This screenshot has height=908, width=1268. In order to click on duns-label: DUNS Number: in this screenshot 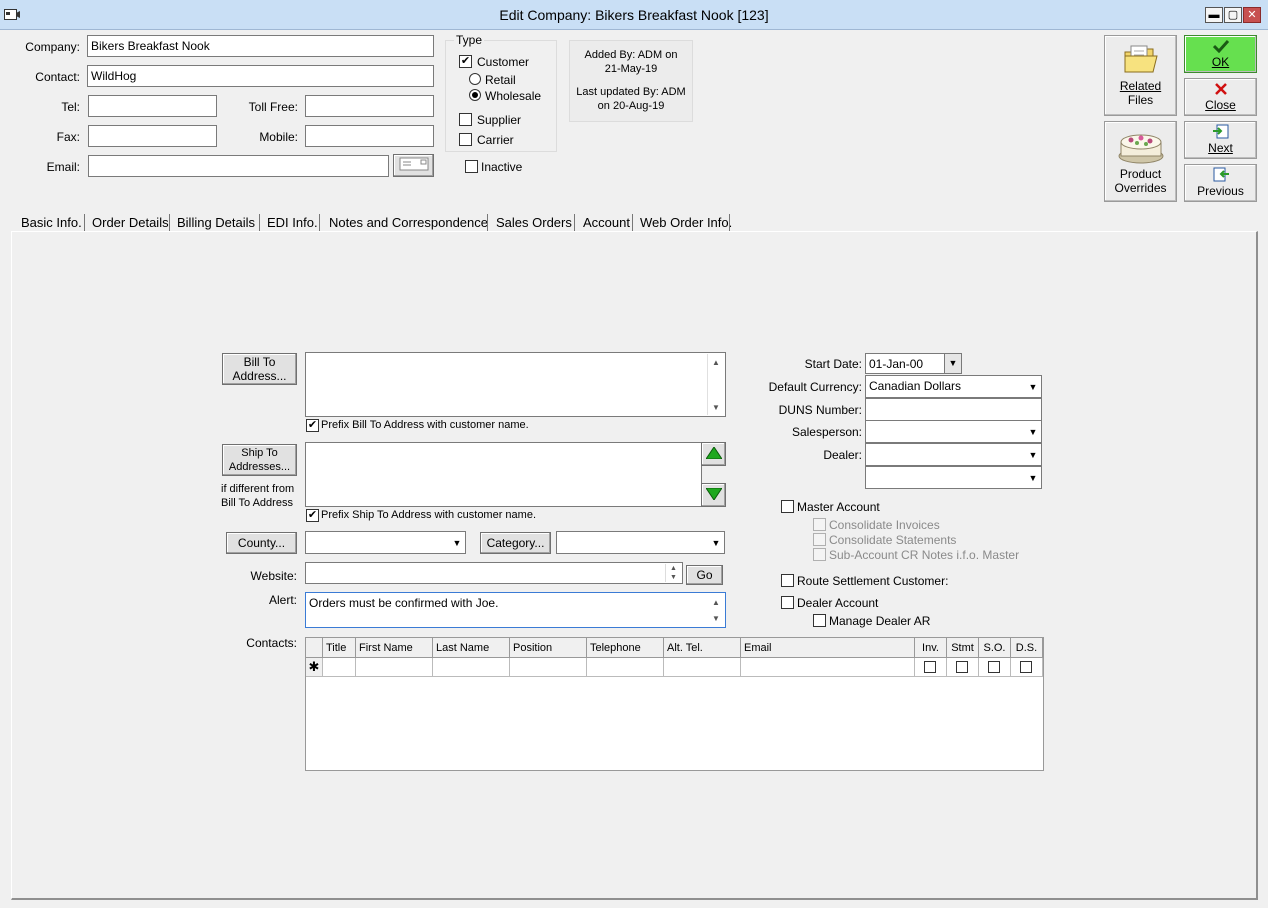, I will do `click(820, 410)`.